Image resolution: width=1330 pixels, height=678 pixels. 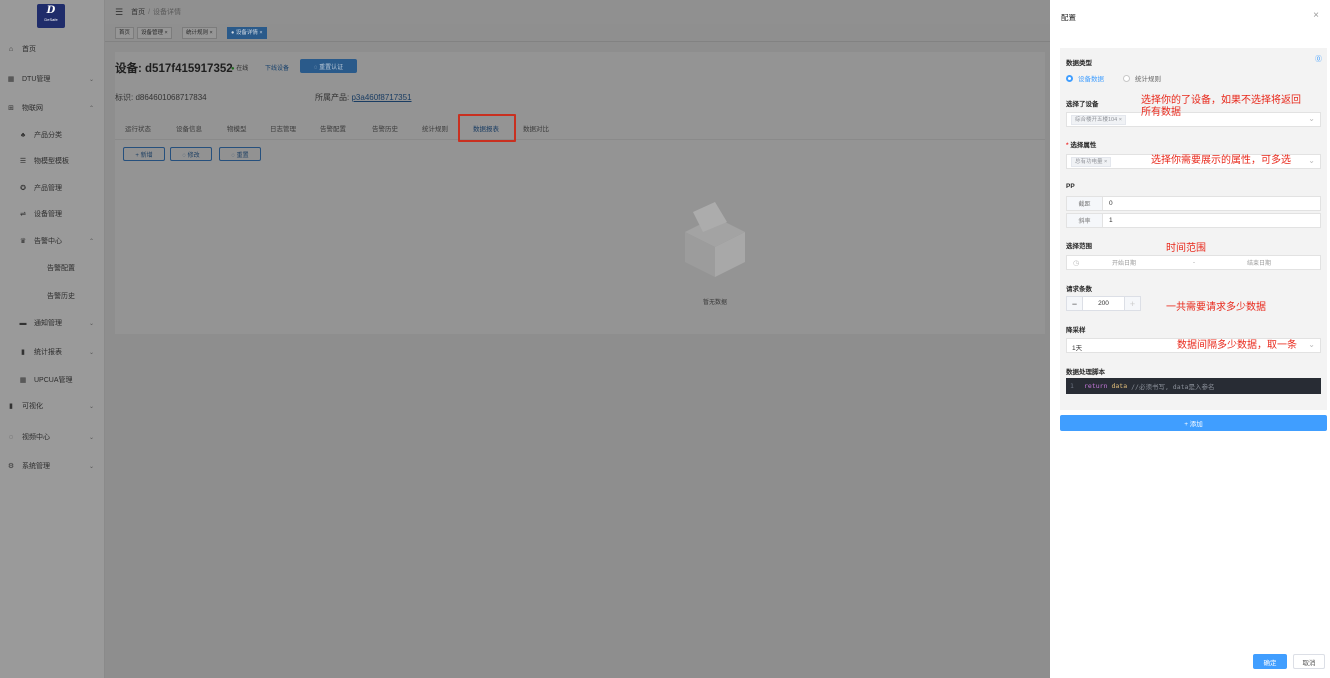 What do you see at coordinates (52, 437) in the screenshot?
I see `sidebar-item-video: ◌ 视频中心 ⌄` at bounding box center [52, 437].